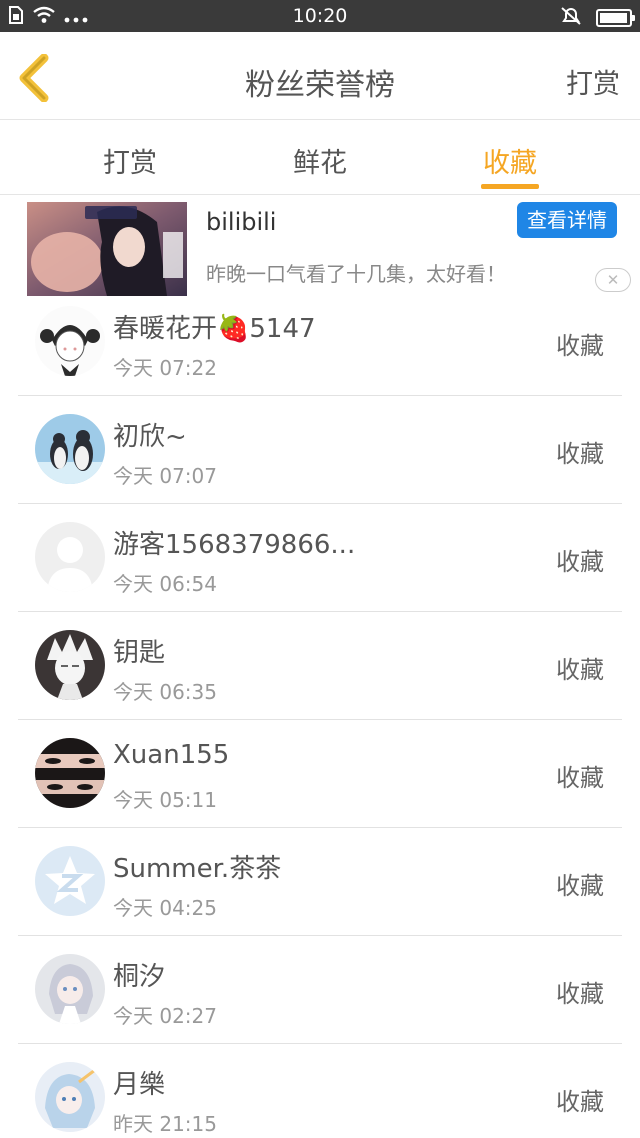 This screenshot has height=1138, width=640. Describe the element at coordinates (165, 692) in the screenshot. I see `fan-time: 今天 06:35` at that location.